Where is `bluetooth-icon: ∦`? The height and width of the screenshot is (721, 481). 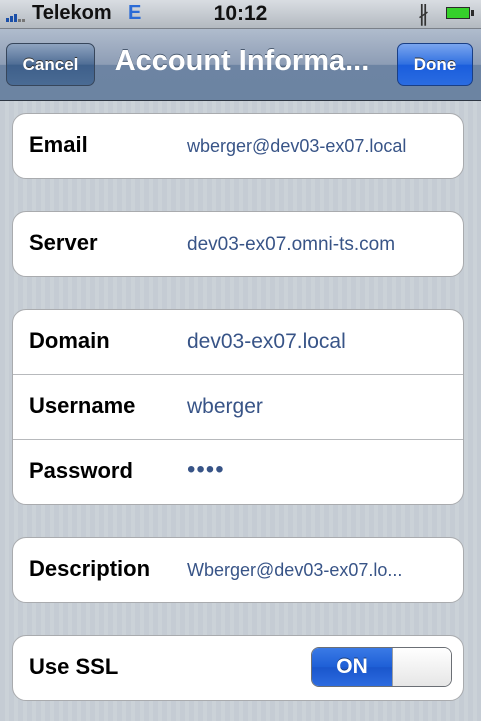 bluetooth-icon: ∦ is located at coordinates (423, 13).